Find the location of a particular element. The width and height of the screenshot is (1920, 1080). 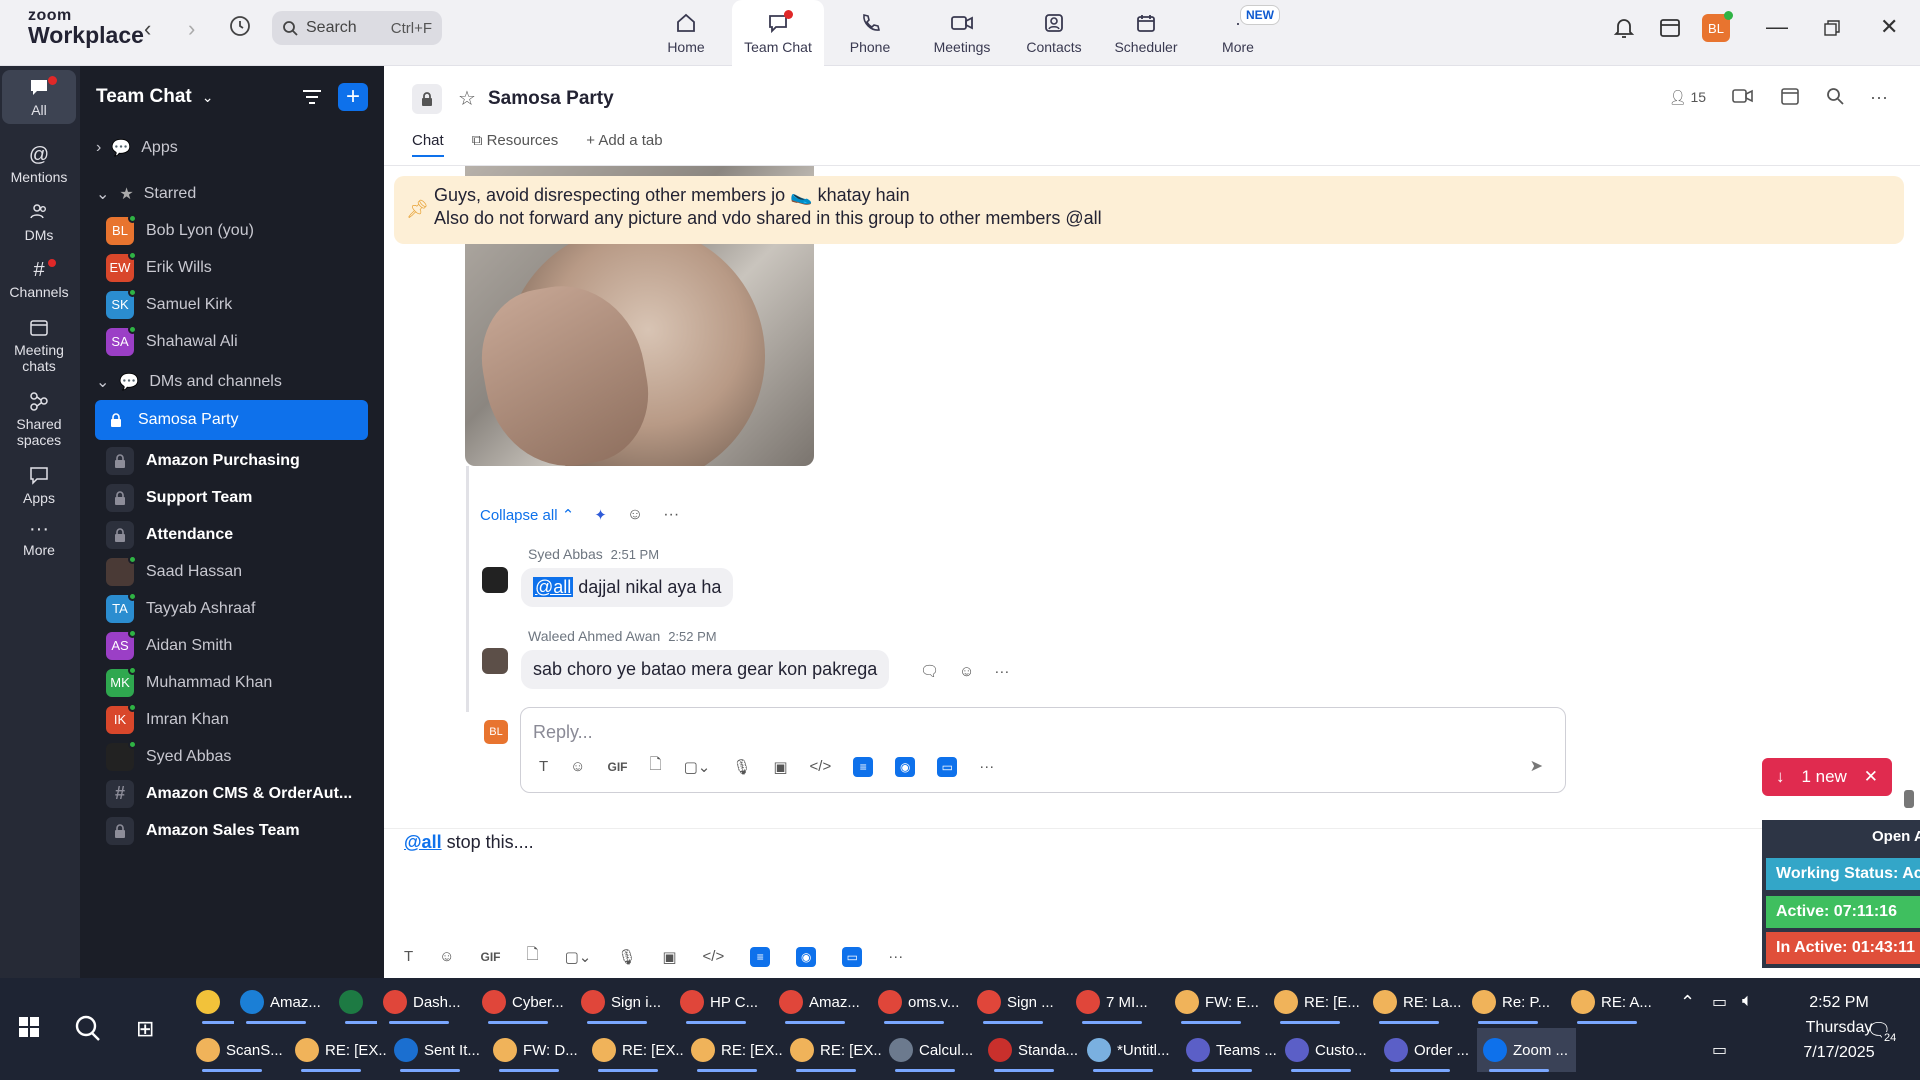

sidebar-item: Amazon Sales Team is located at coordinates (232, 830).